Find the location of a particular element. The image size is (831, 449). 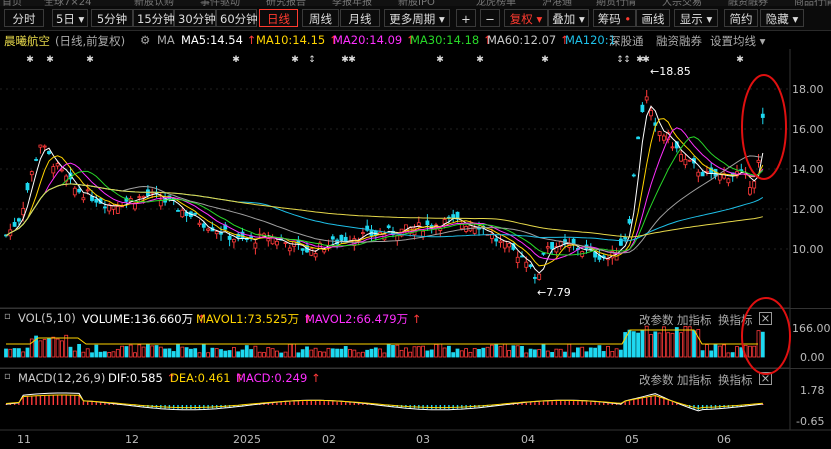

highlight-circle is located at coordinates (766, 336).